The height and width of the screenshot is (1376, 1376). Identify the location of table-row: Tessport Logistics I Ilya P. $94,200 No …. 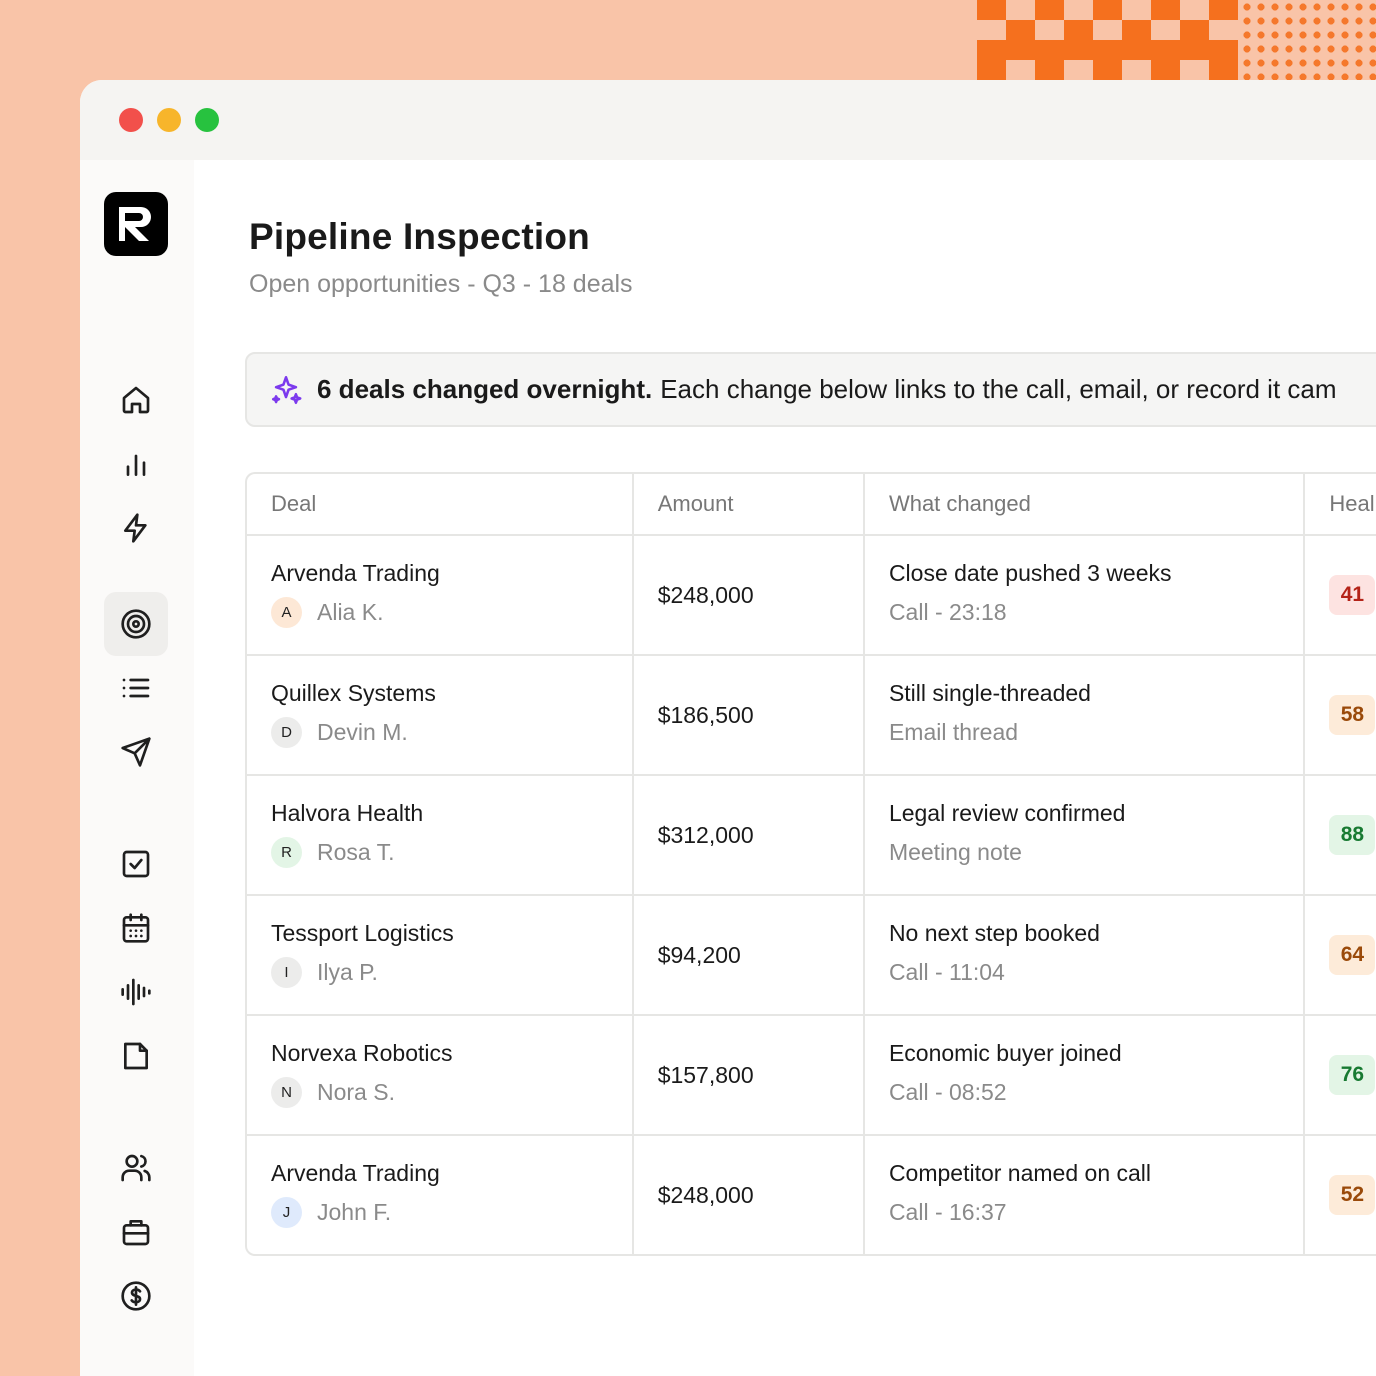
(811, 956).